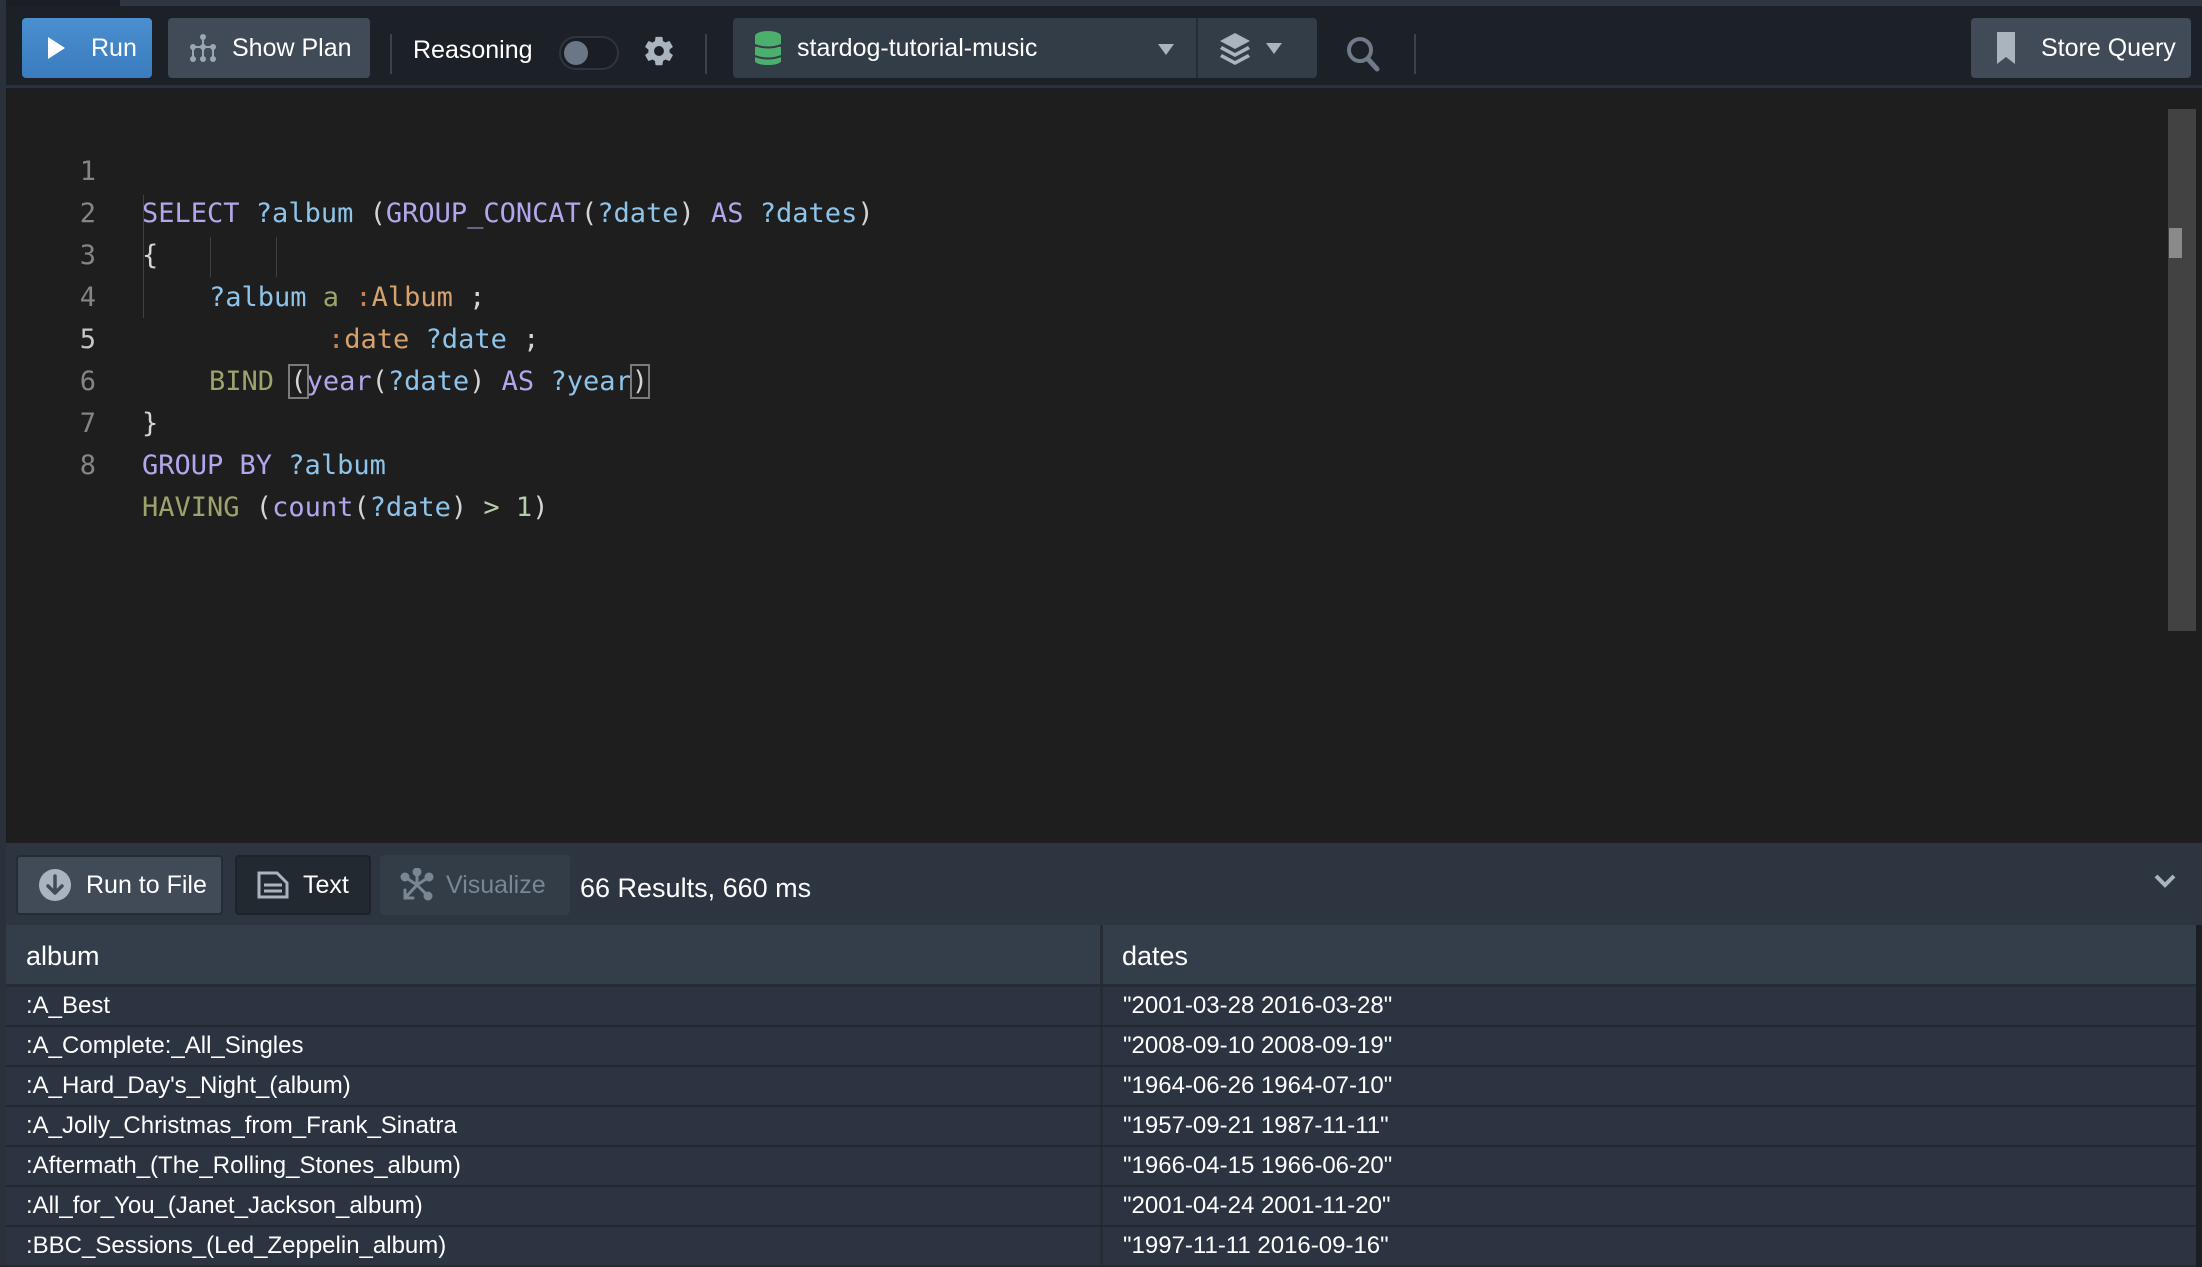 This screenshot has width=2202, height=1267. What do you see at coordinates (87, 465) in the screenshot?
I see `line-number: 8` at bounding box center [87, 465].